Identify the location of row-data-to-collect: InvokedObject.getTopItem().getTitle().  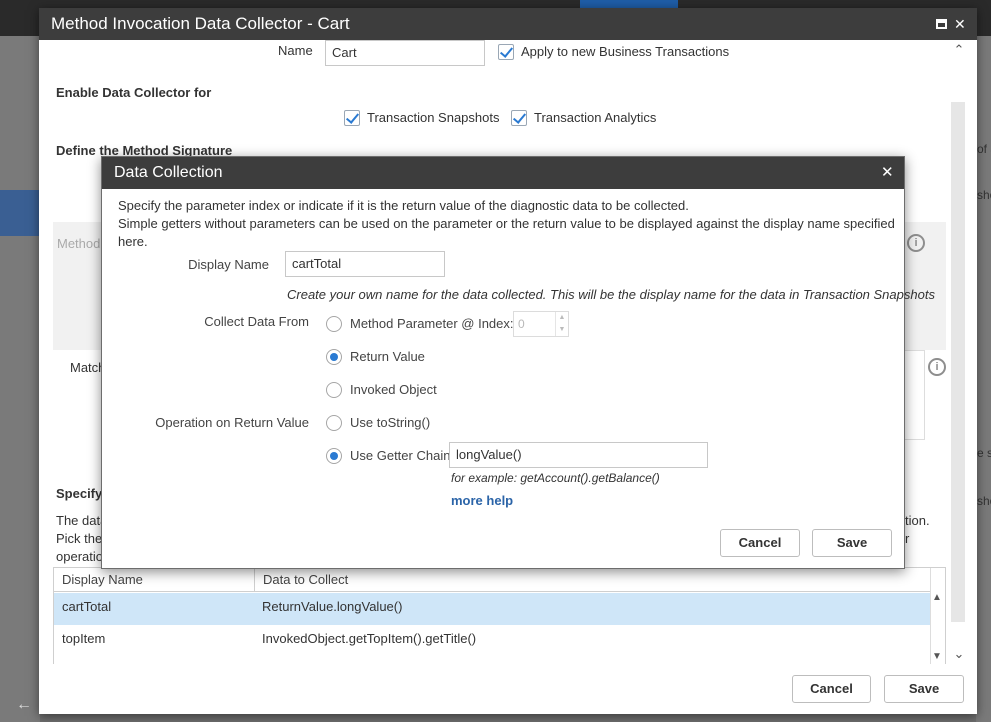
(369, 638).